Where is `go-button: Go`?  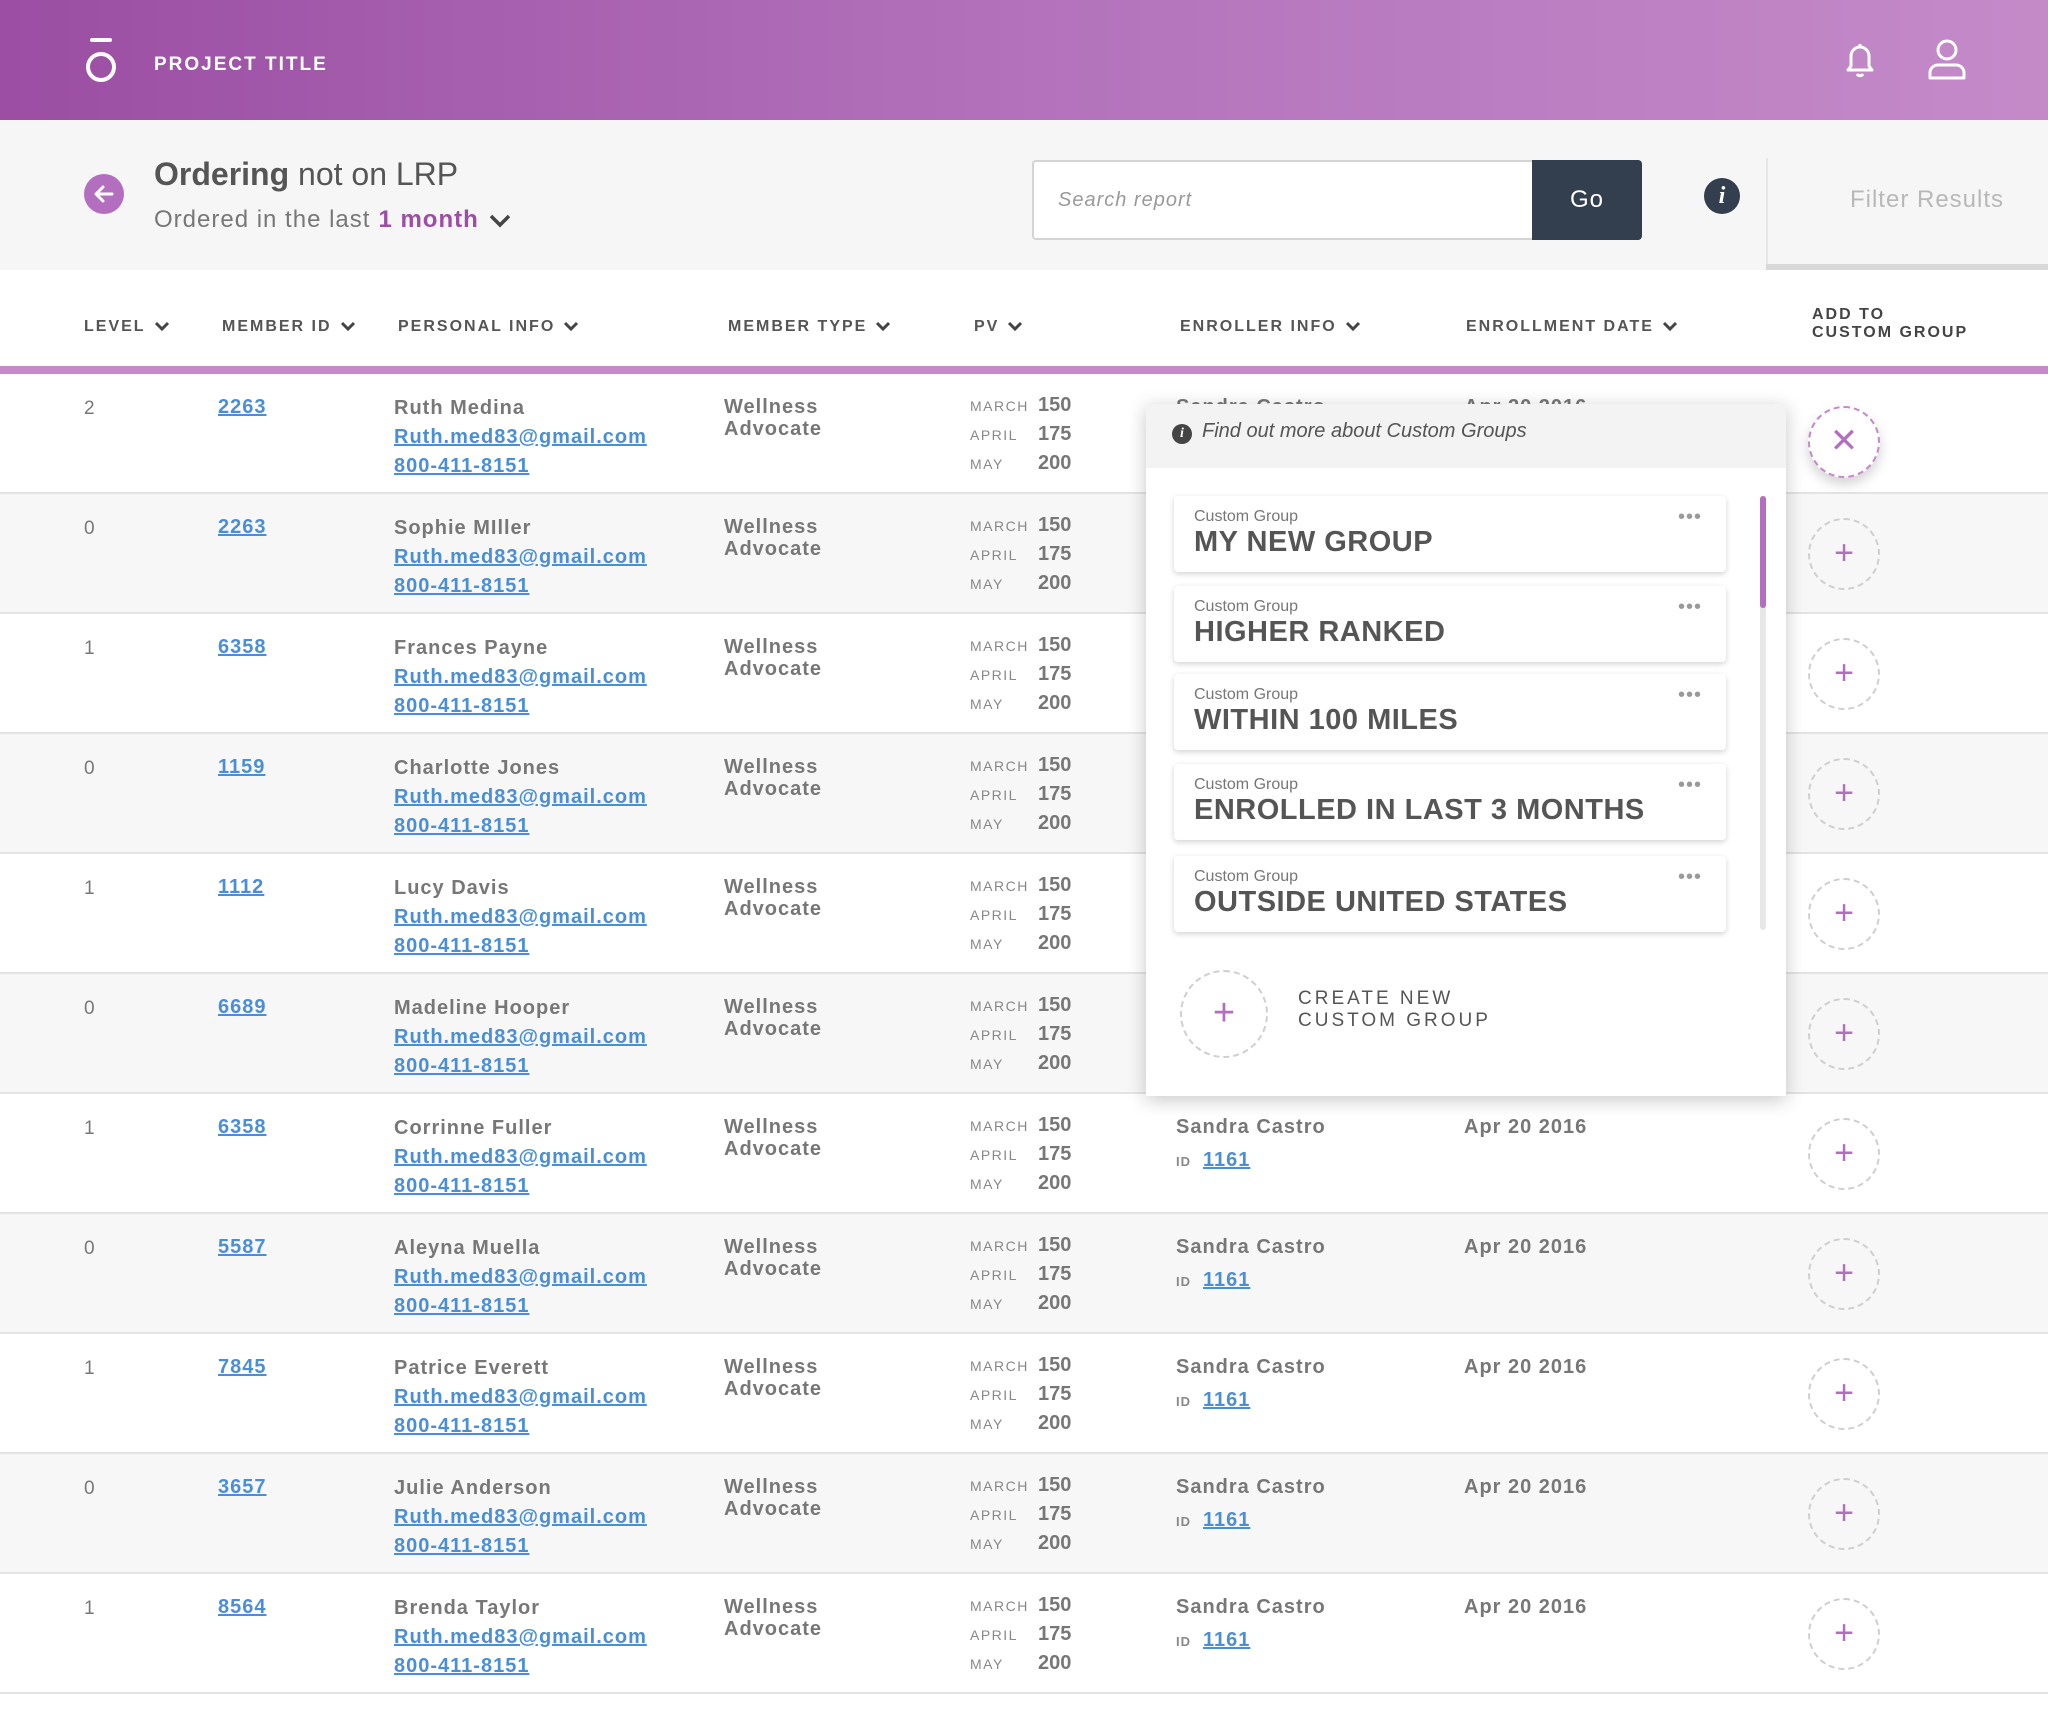 go-button: Go is located at coordinates (1587, 200).